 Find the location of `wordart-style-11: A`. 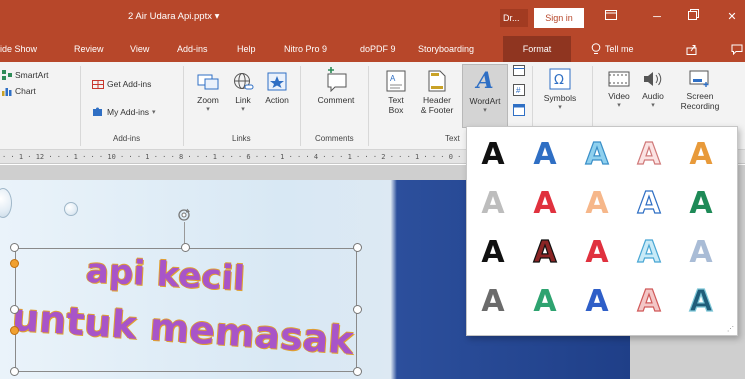

wordart-style-11: A is located at coordinates (493, 253).